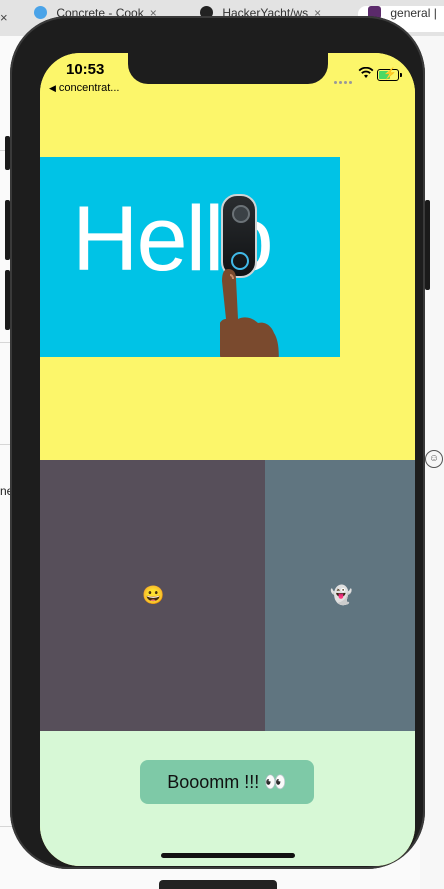 Image resolution: width=444 pixels, height=889 pixels. What do you see at coordinates (434, 459) in the screenshot?
I see `add-reaction-icon: ☺` at bounding box center [434, 459].